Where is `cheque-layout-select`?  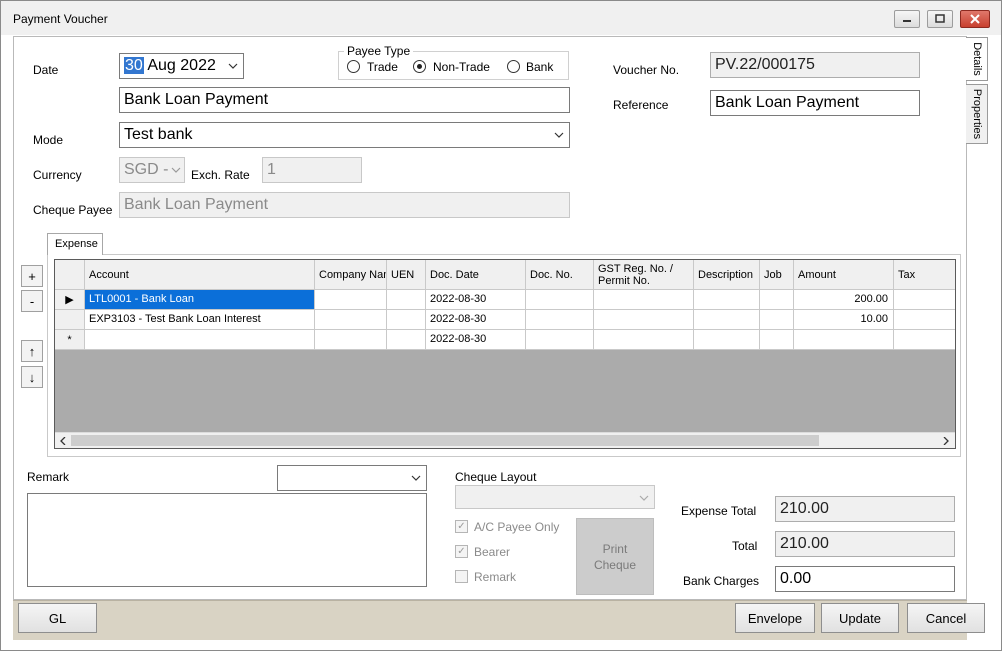
cheque-layout-select is located at coordinates (555, 497).